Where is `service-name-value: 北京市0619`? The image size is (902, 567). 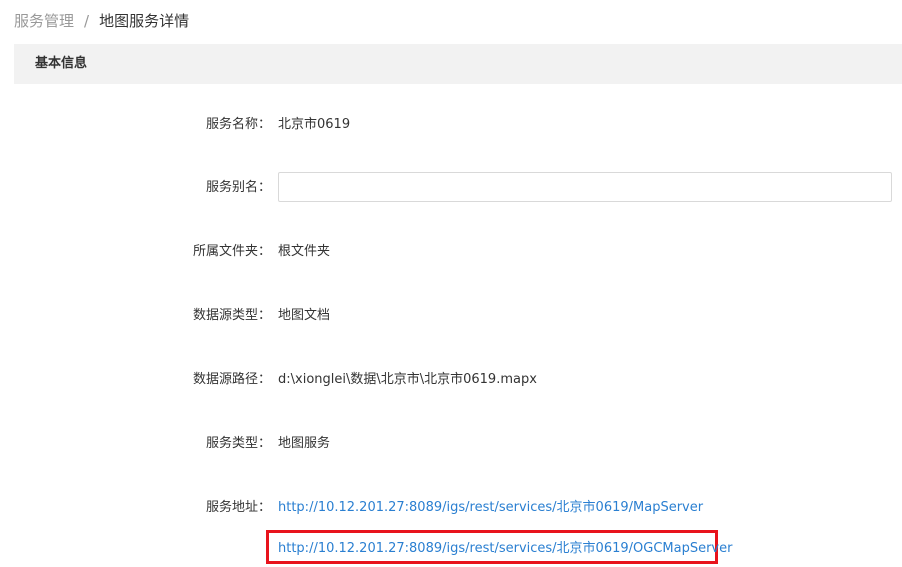 service-name-value: 北京市0619 is located at coordinates (314, 124).